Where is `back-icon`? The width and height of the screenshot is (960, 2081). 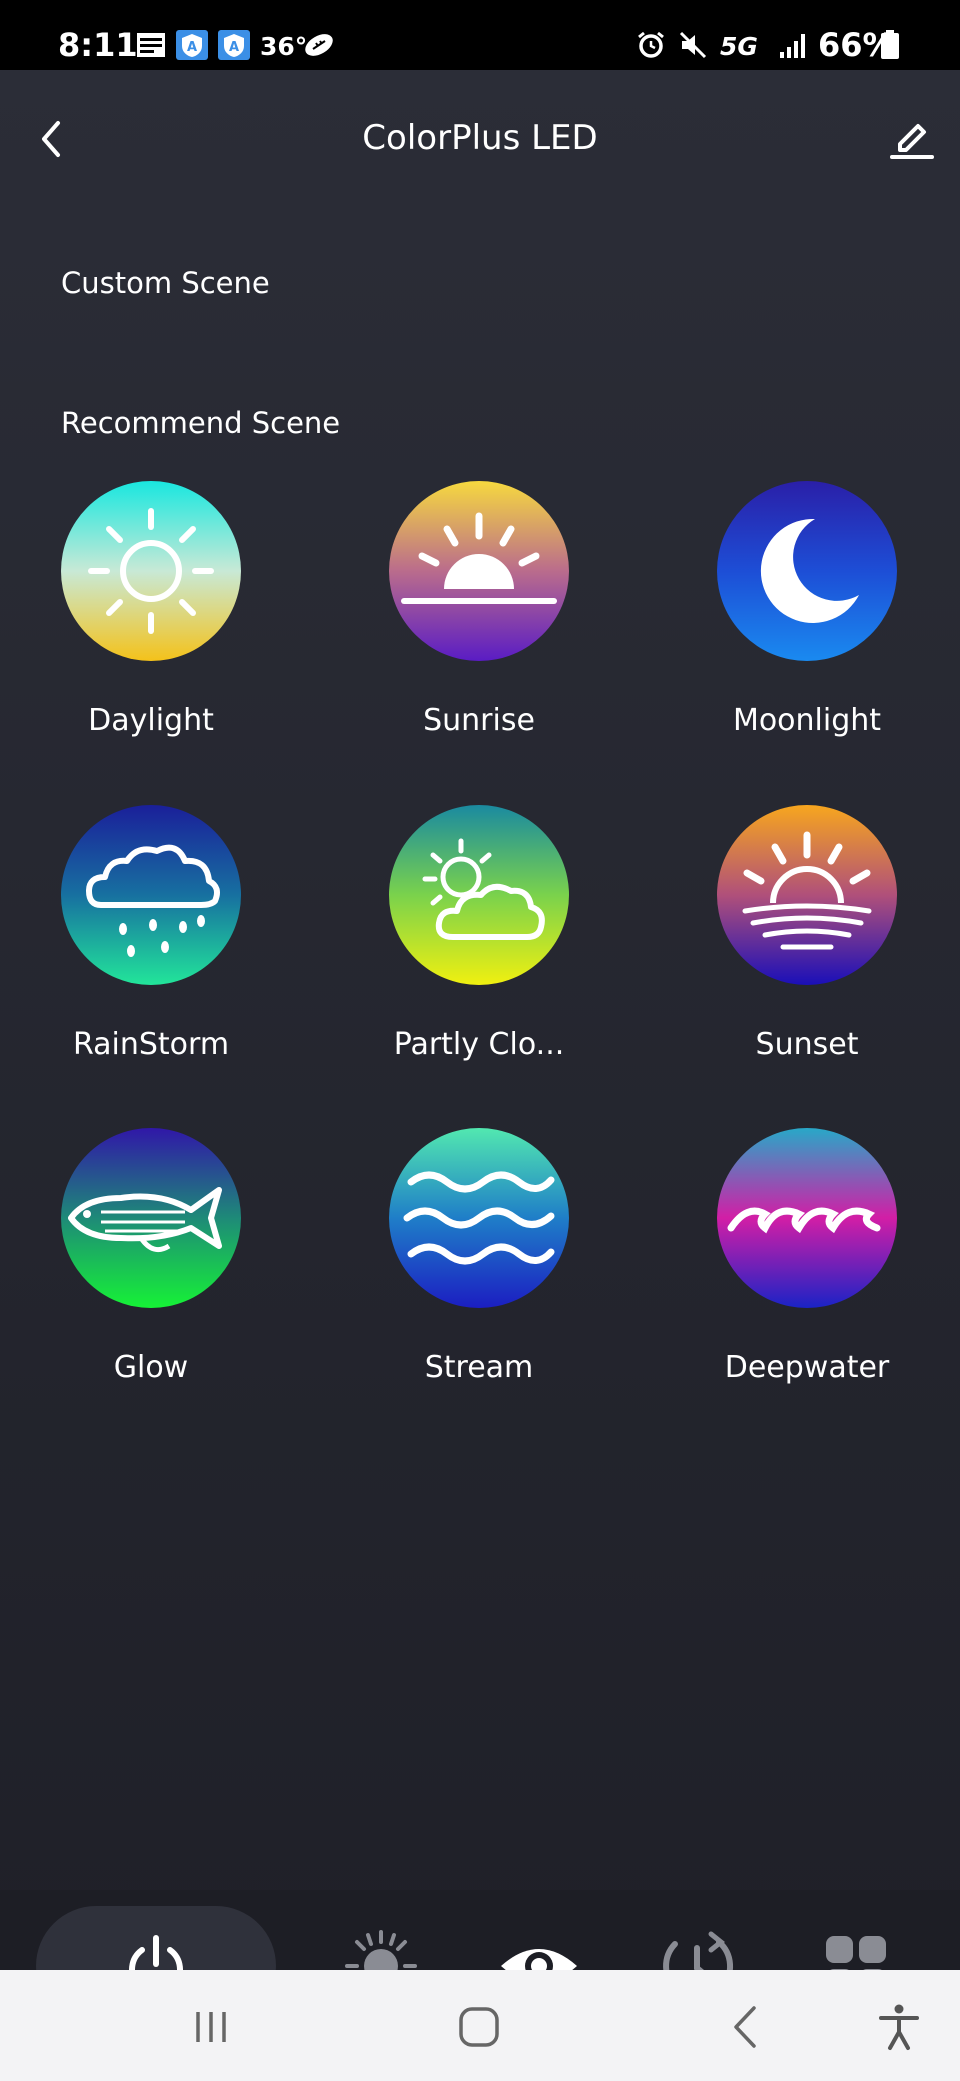 back-icon is located at coordinates (747, 2027).